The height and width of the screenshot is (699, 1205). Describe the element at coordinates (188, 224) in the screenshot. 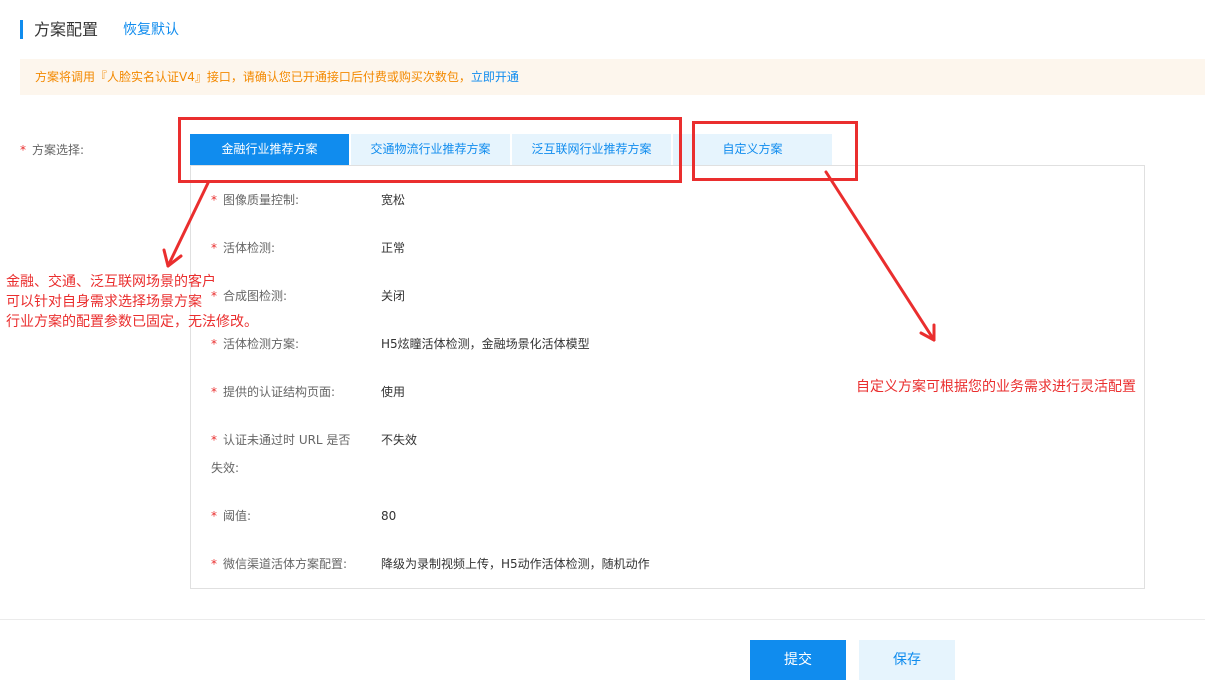

I see `annotation-arrow-left` at that location.